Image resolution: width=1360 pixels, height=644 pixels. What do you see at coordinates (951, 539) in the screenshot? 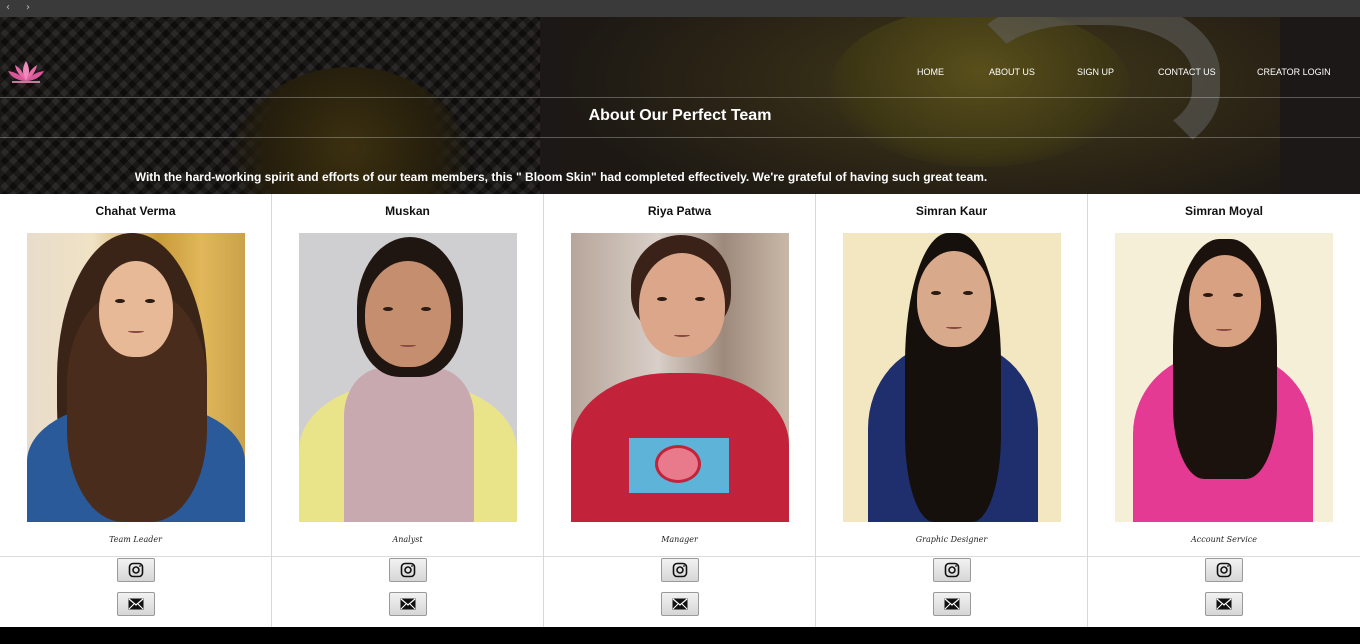
I see `member-role: Graphic Designer` at bounding box center [951, 539].